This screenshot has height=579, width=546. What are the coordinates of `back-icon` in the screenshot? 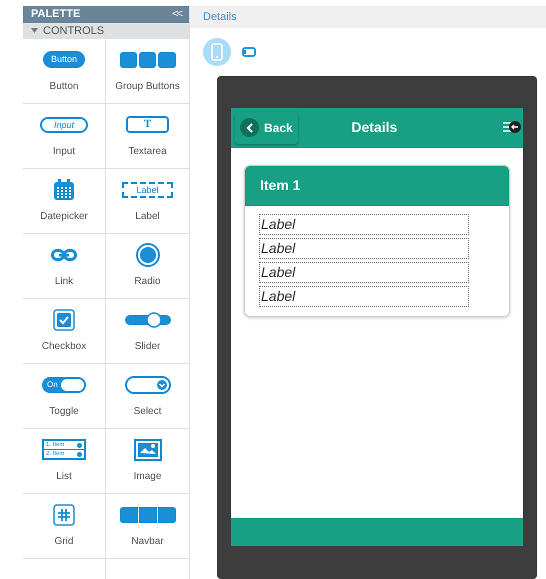 It's located at (249, 128).